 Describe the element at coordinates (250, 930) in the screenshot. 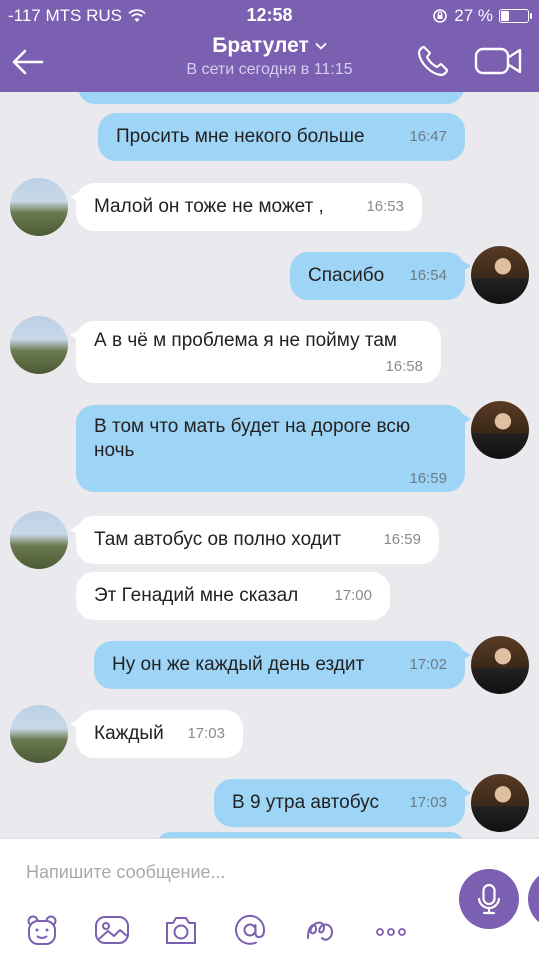

I see `mention-icon` at that location.